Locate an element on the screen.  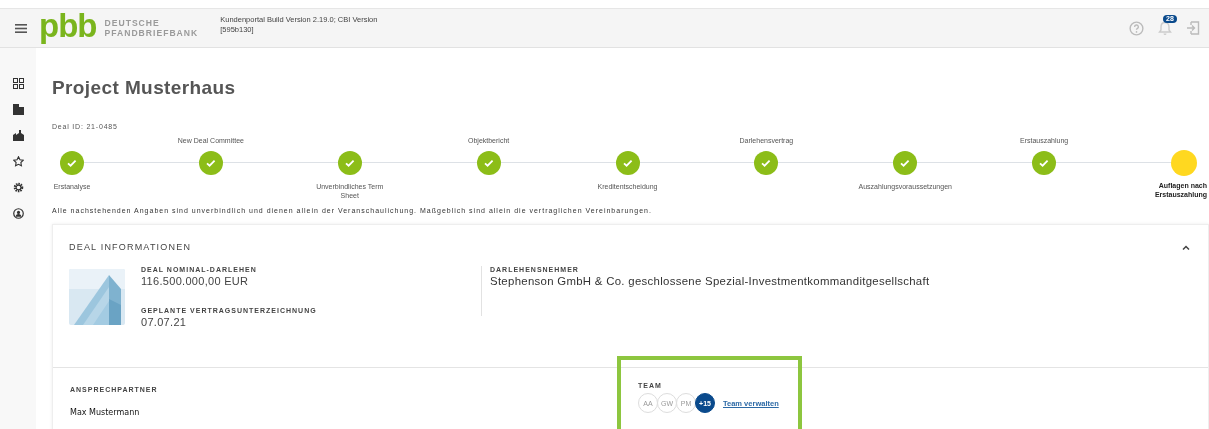
user-icon is located at coordinates (18, 213).